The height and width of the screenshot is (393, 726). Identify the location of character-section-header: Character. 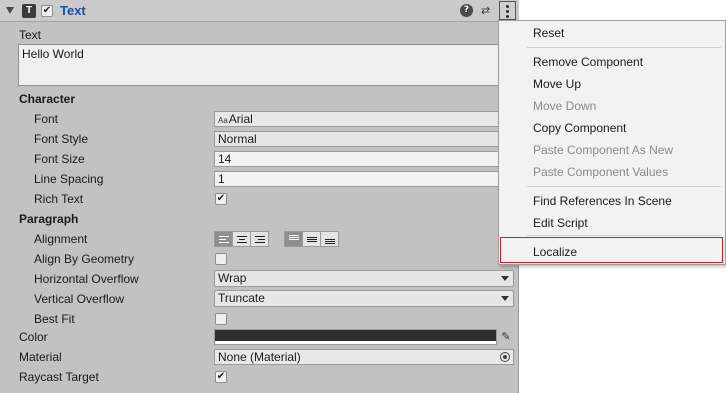
(47, 99).